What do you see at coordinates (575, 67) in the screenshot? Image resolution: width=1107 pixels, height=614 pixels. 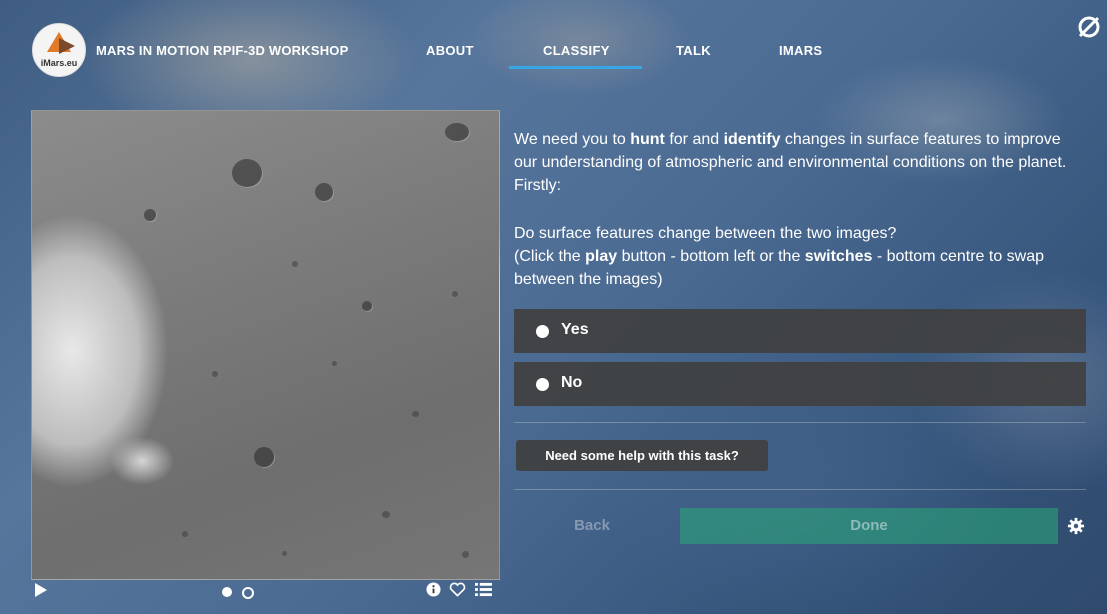 I see `nav-active-indicator` at bounding box center [575, 67].